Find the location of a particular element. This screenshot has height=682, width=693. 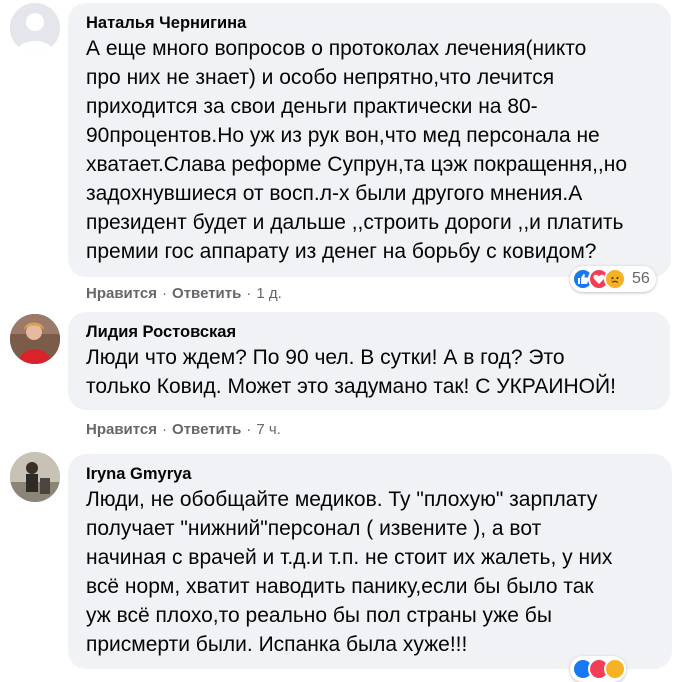

comment-actions: Нравится · Ответить · 1 д. is located at coordinates (184, 293).